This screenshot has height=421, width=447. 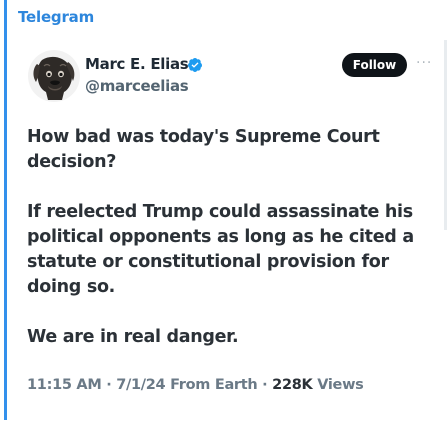 What do you see at coordinates (292, 385) in the screenshot?
I see `views-count: 228K` at bounding box center [292, 385].